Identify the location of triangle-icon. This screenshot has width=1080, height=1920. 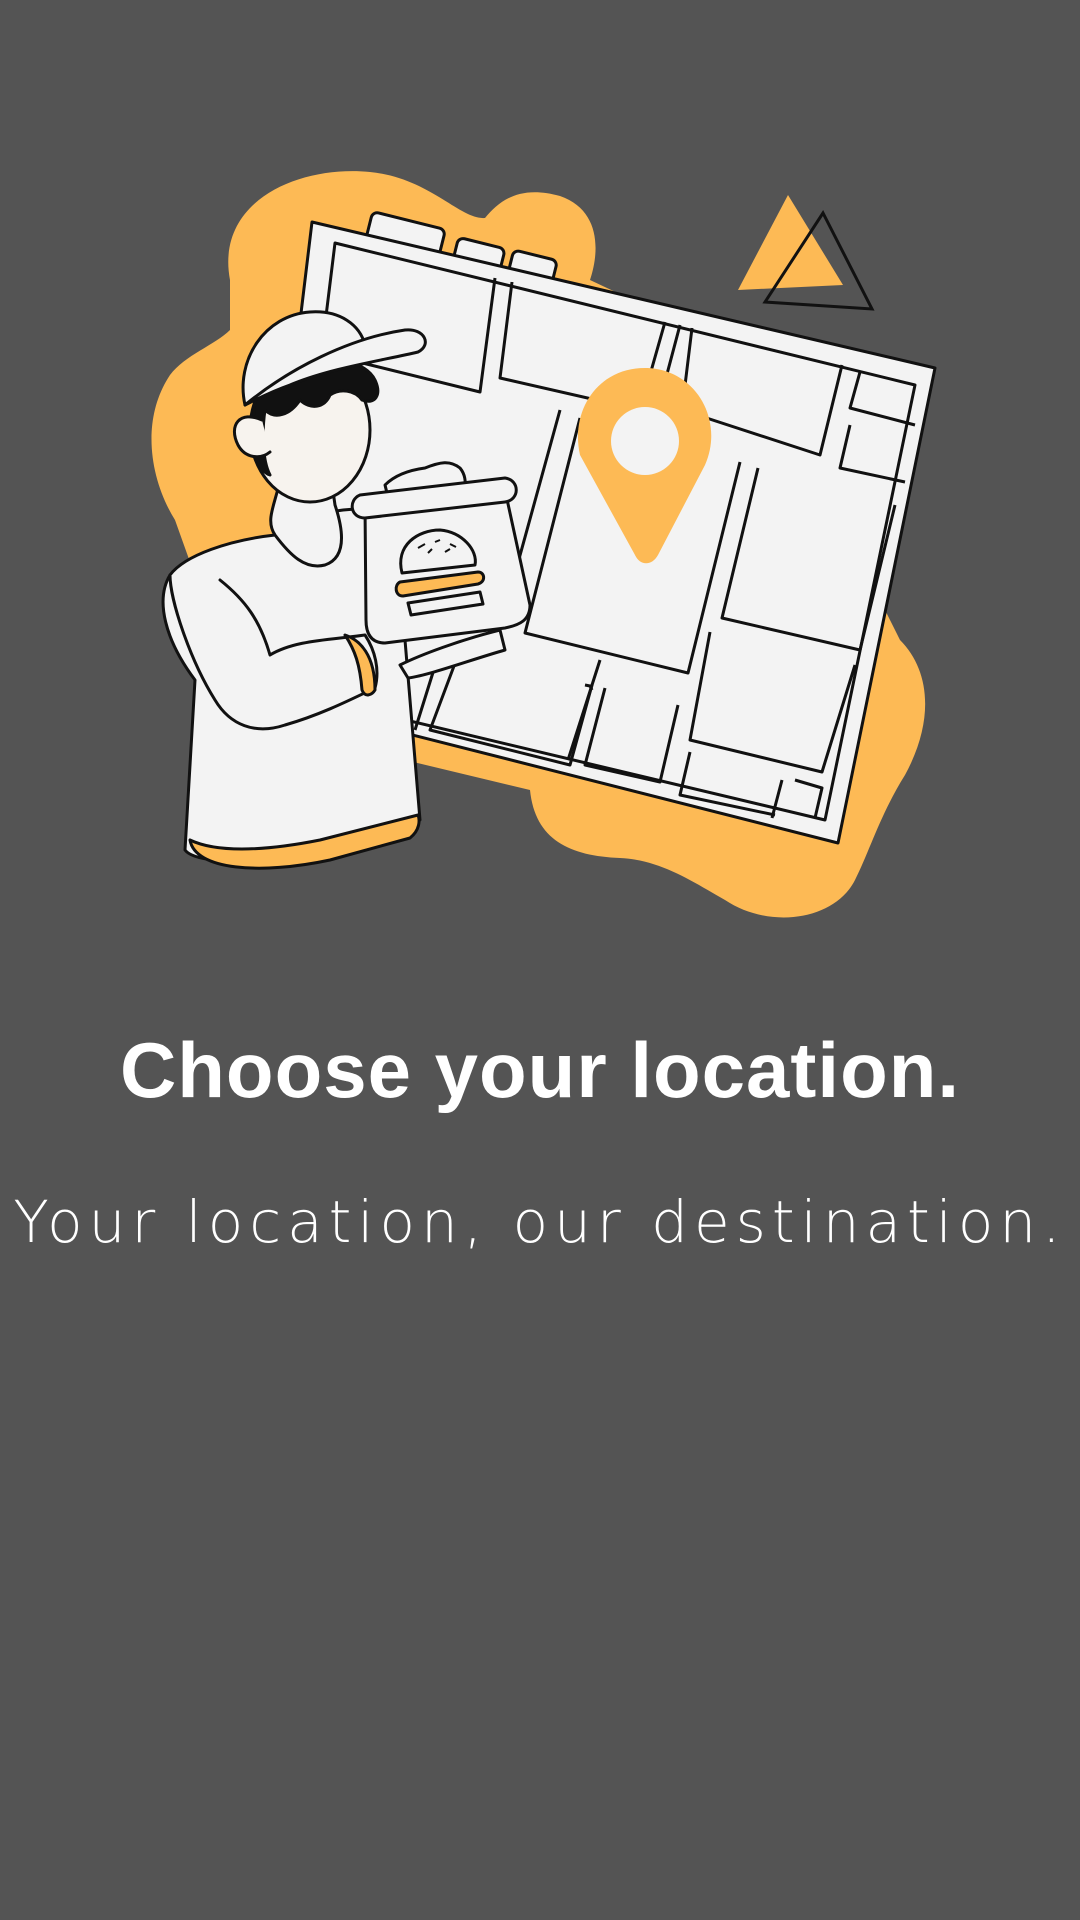
(790, 242).